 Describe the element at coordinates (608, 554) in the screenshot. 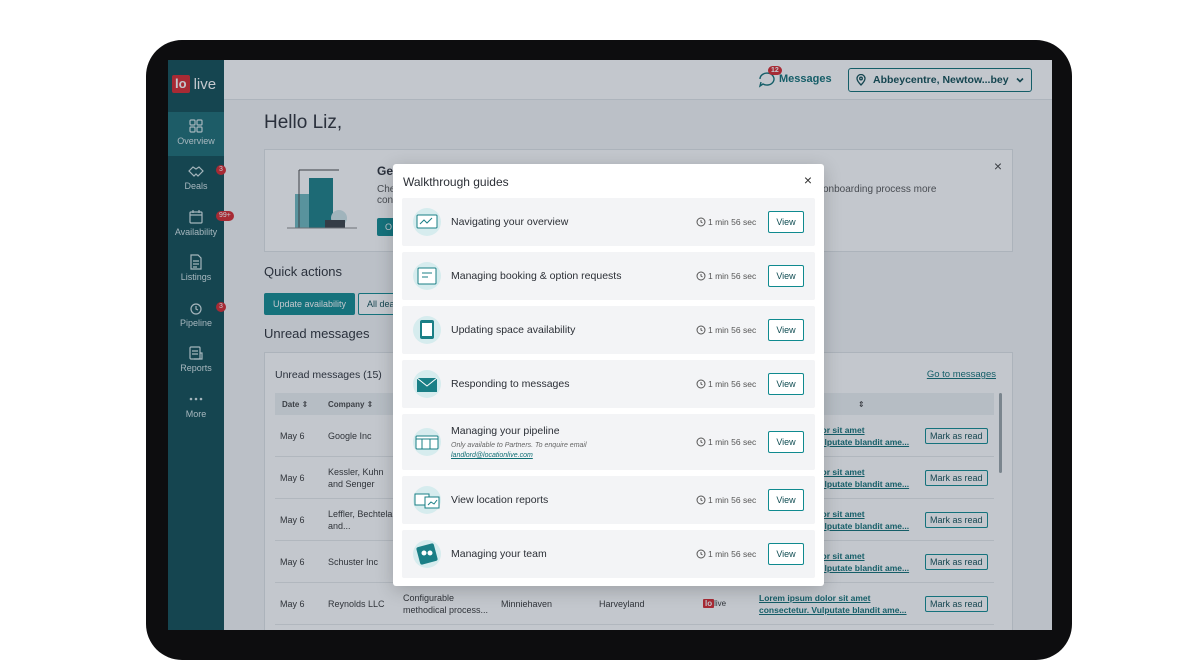

I see `guide-item: Managing your team 1 min 56 sec View` at that location.